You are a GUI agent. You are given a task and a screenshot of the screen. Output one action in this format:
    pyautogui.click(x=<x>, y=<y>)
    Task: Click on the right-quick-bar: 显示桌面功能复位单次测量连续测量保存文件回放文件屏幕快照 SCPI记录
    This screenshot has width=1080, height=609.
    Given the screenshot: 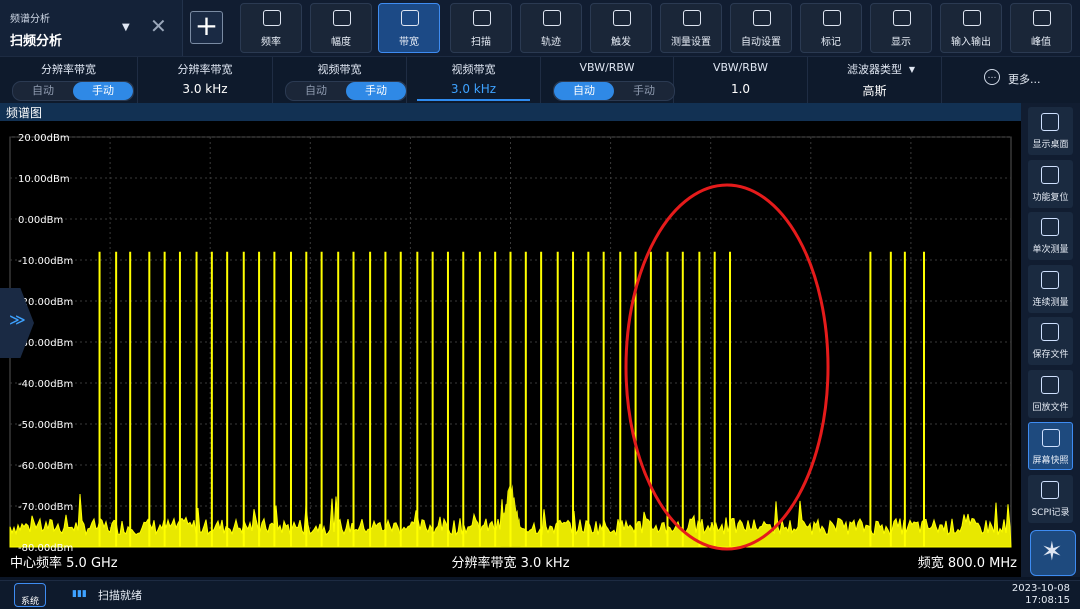 What is the action you would take?
    pyautogui.click(x=1050, y=340)
    